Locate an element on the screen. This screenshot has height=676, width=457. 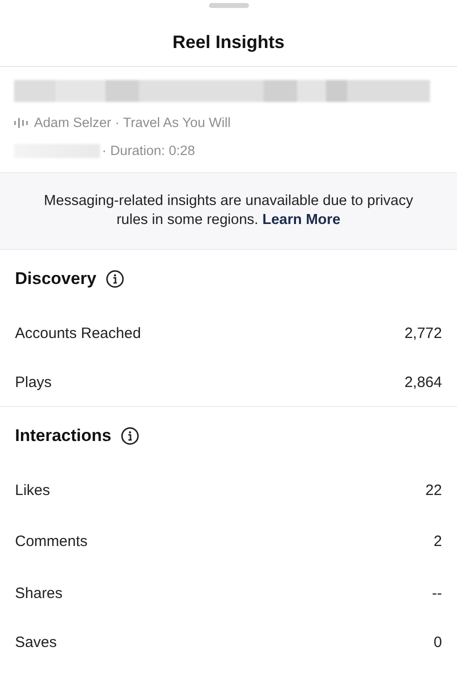
privacy-notice-text: Messaging-related insights are unavailable due to privacy rules in some regions. Learn More is located at coordinates (228, 211).